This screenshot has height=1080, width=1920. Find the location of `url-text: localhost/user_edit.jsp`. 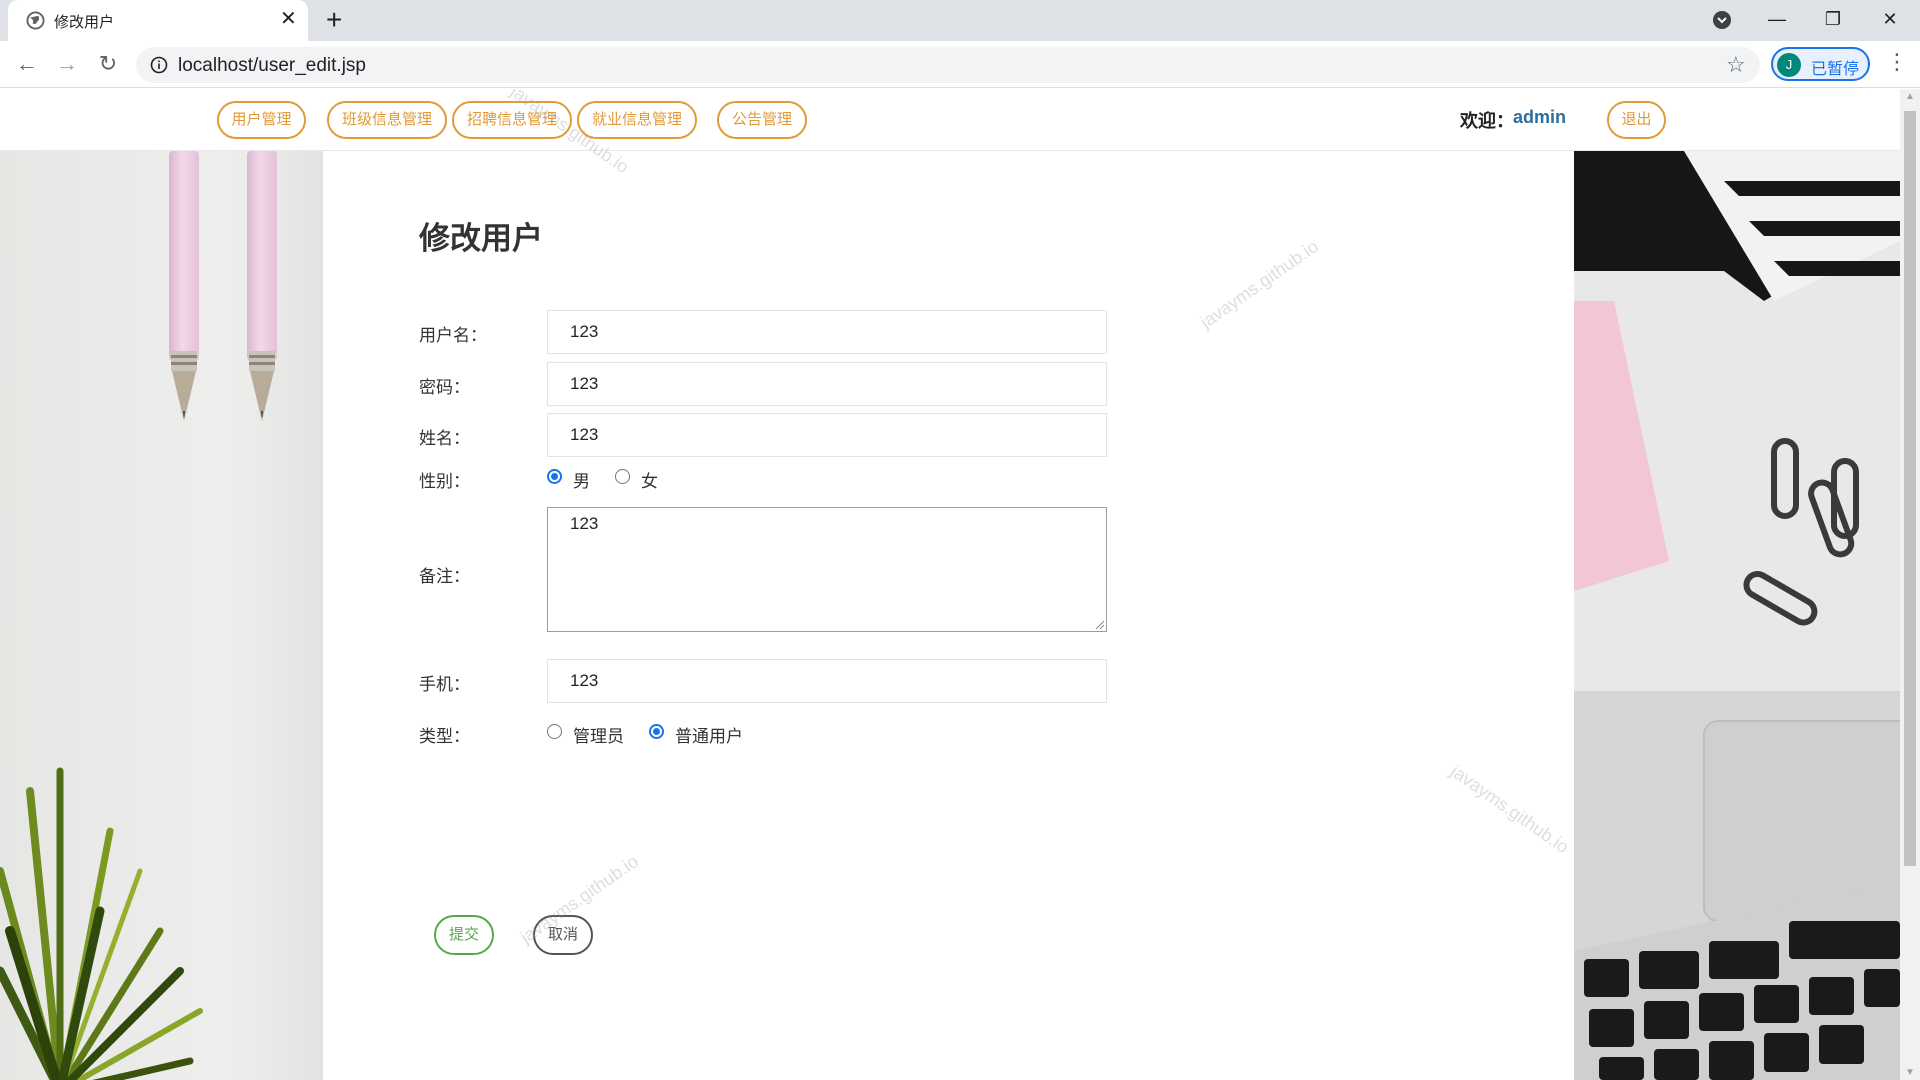

url-text: localhost/user_edit.jsp is located at coordinates (272, 66).